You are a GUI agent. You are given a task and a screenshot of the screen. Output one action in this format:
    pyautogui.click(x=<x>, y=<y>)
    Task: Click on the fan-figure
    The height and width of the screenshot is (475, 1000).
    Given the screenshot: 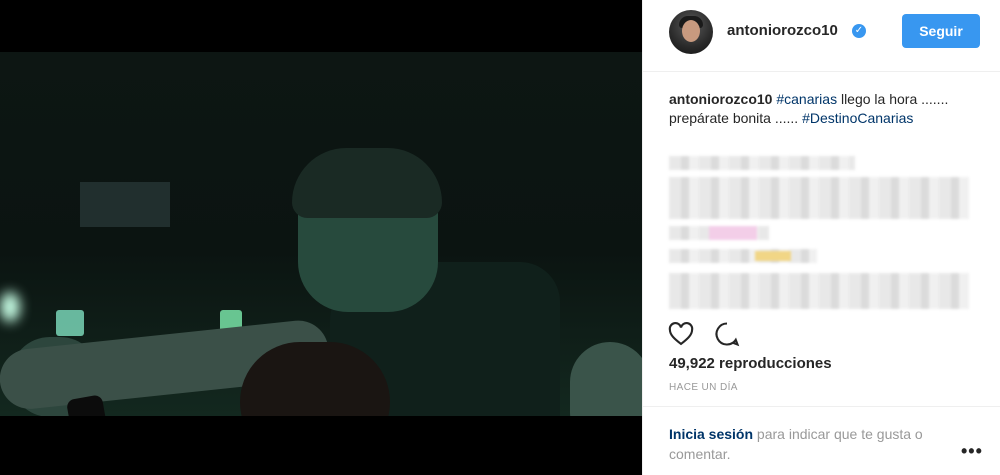 What is the action you would take?
    pyautogui.click(x=606, y=379)
    